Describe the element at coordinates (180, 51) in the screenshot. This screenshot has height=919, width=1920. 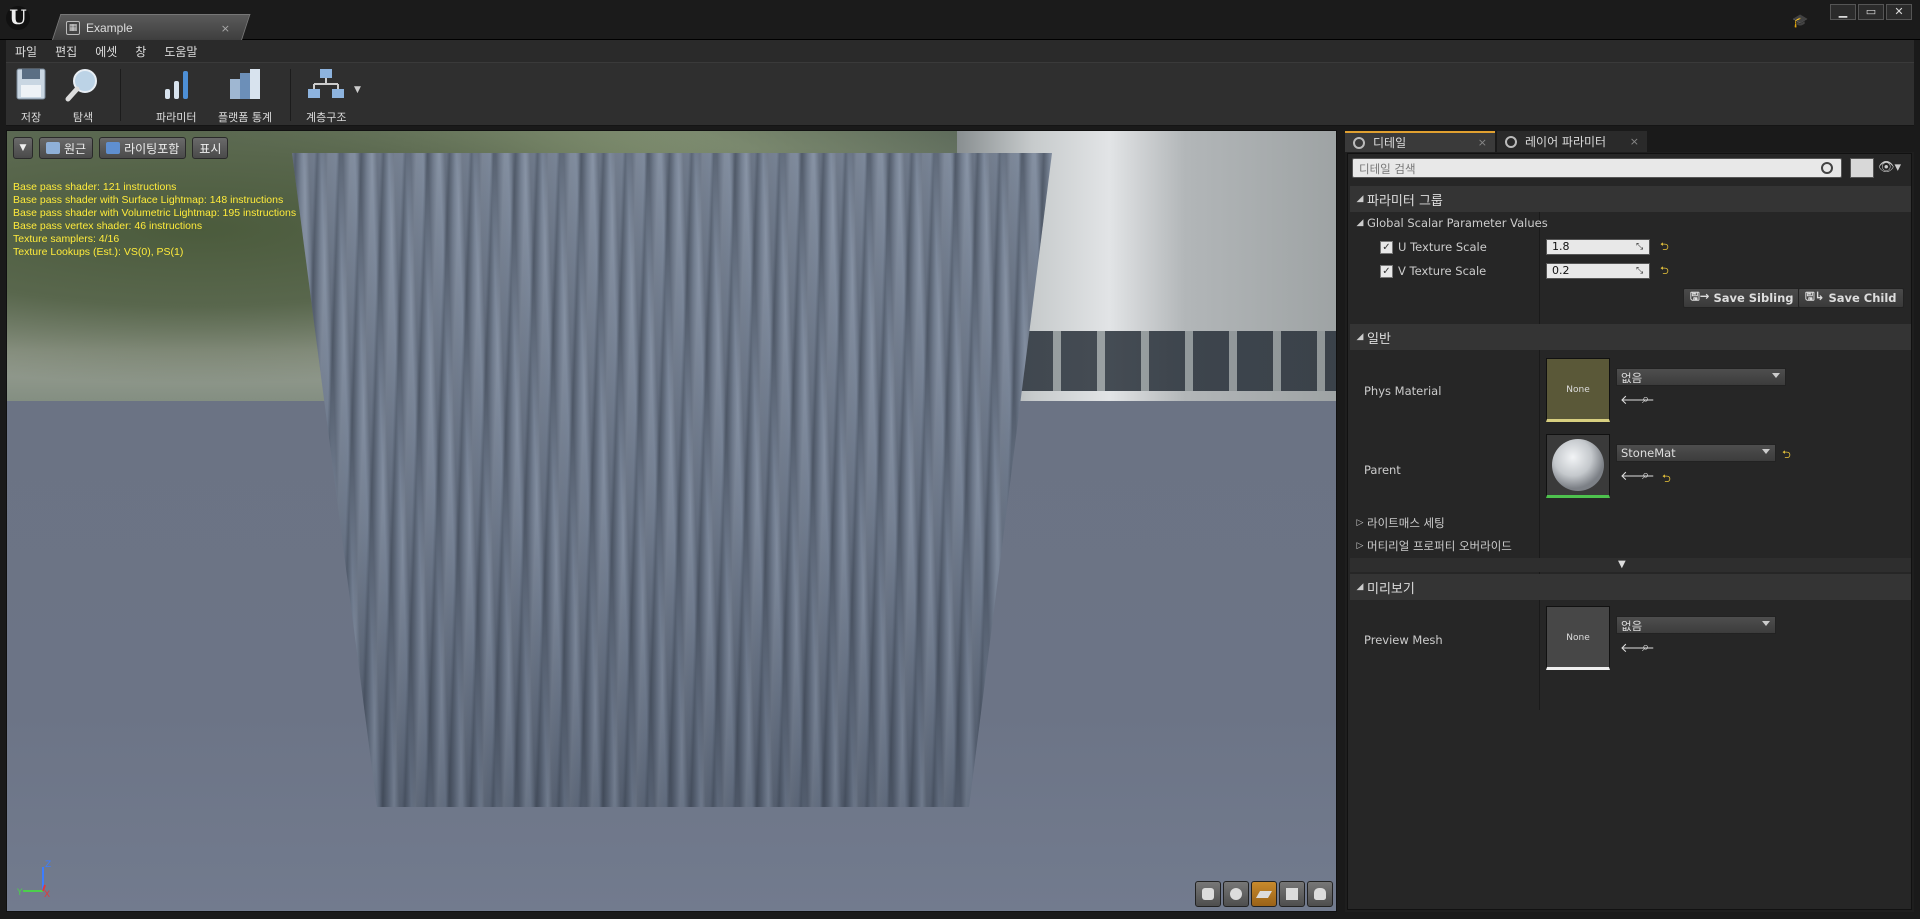
I see `menu-help: 도움말` at that location.